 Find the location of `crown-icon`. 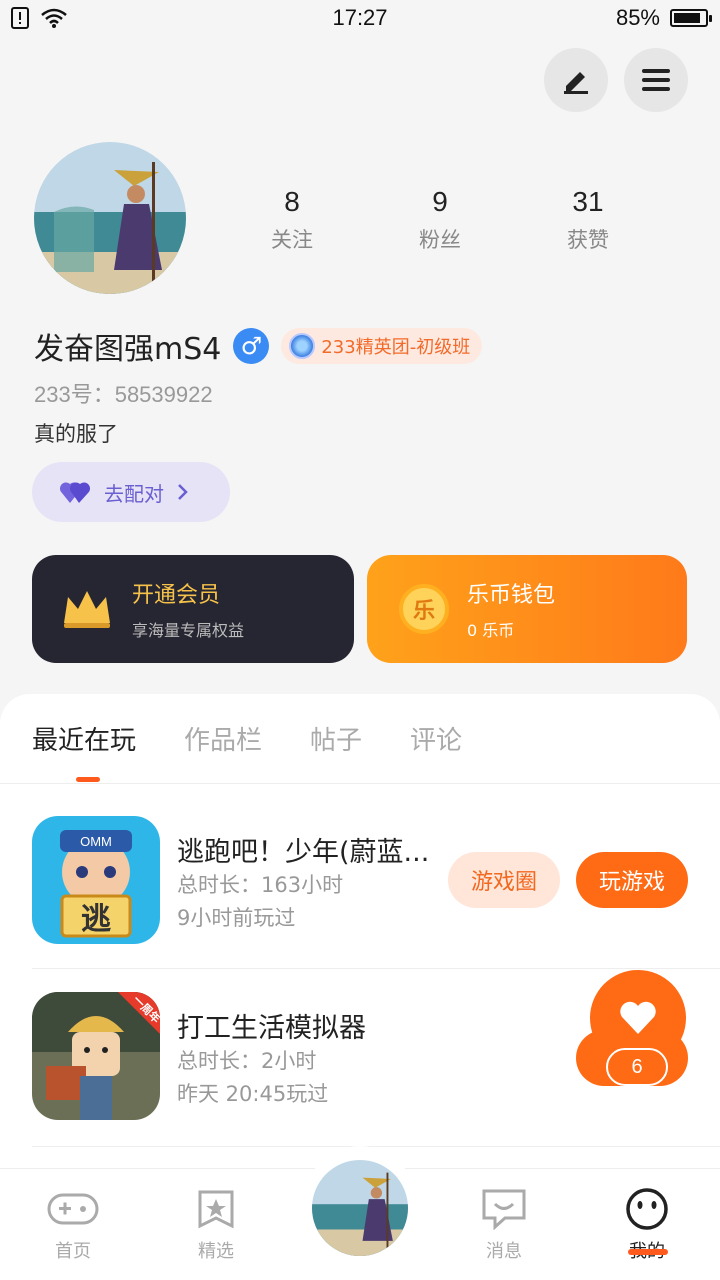

crown-icon is located at coordinates (87, 609).